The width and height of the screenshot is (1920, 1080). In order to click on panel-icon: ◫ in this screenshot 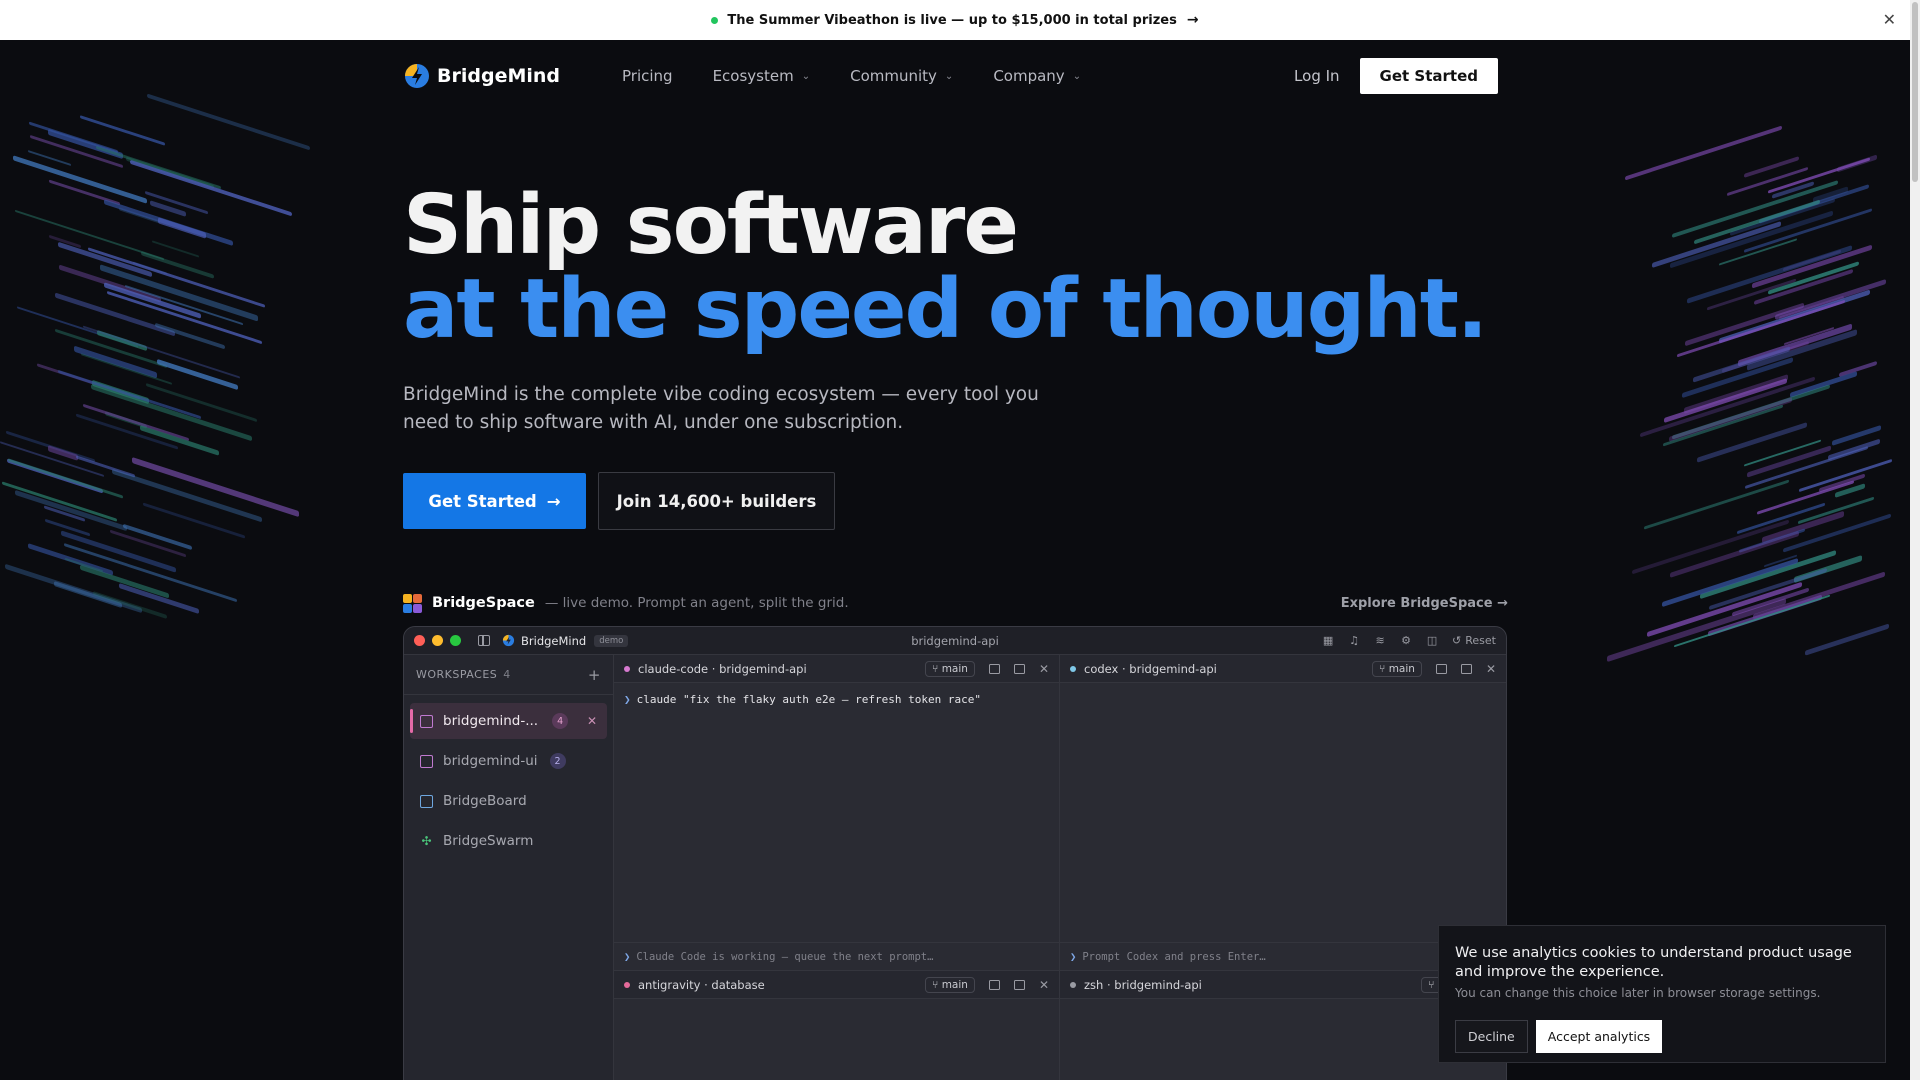, I will do `click(1432, 640)`.